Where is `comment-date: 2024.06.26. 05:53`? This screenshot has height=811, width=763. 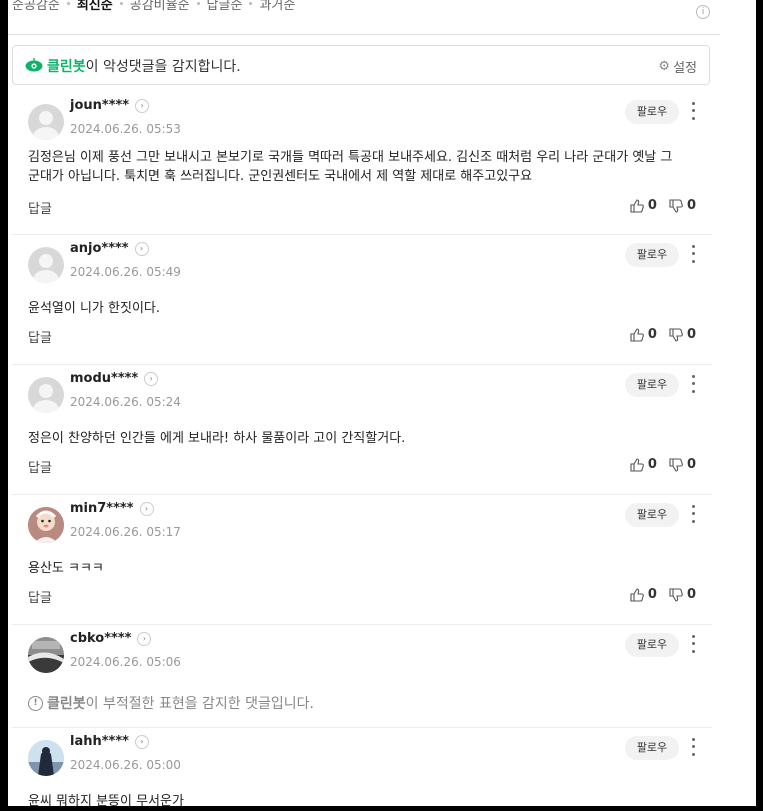 comment-date: 2024.06.26. 05:53 is located at coordinates (125, 129).